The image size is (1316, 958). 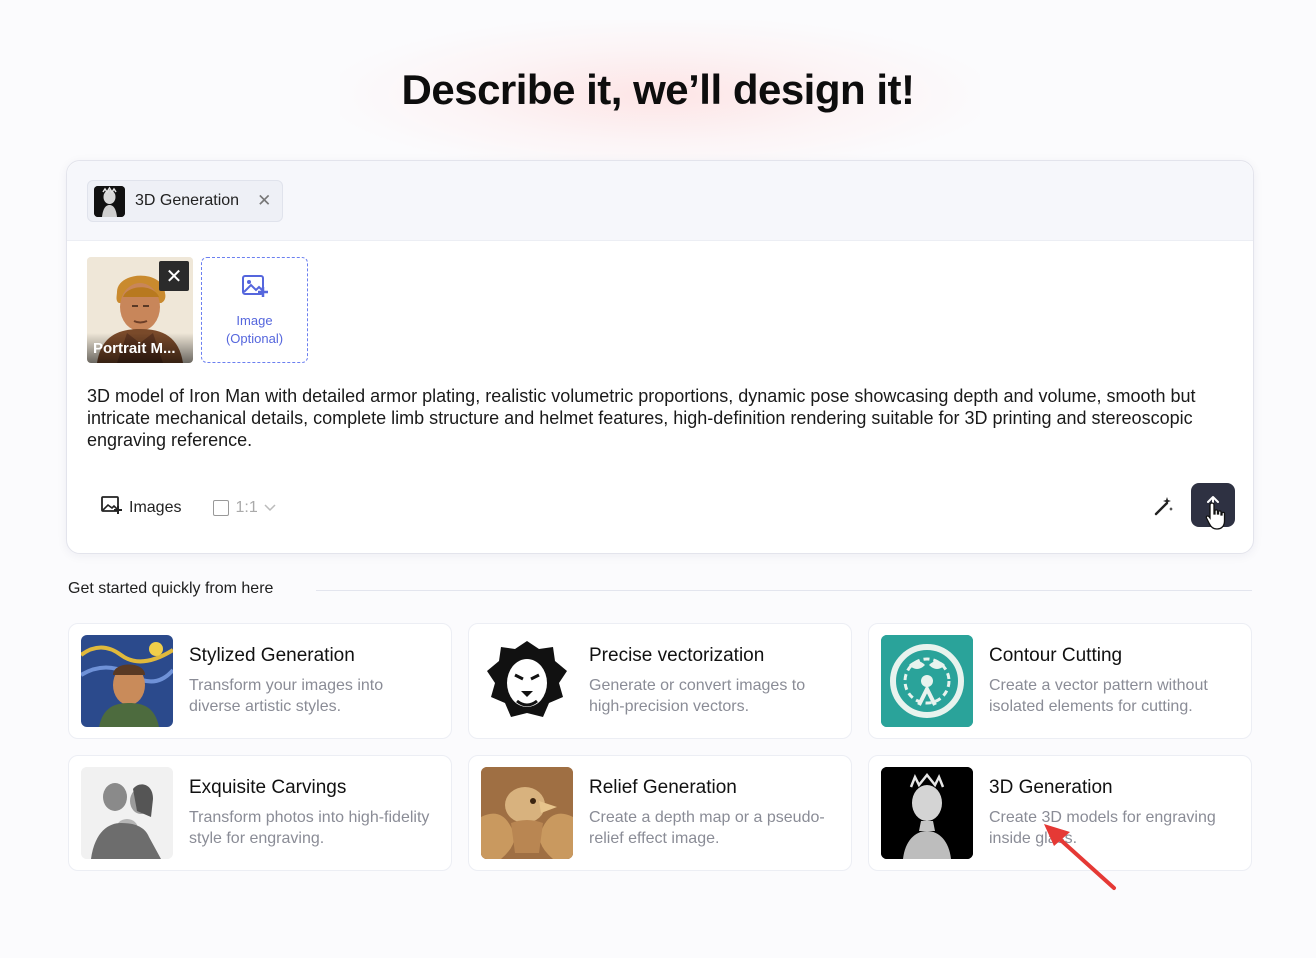 I want to click on divider, so click(x=784, y=590).